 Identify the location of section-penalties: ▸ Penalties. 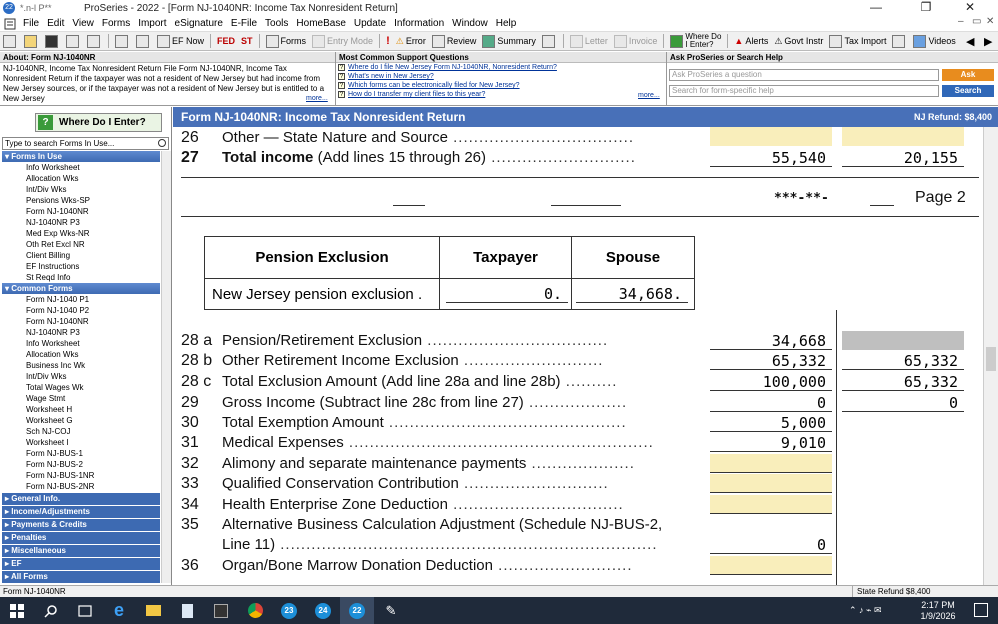
(81, 538).